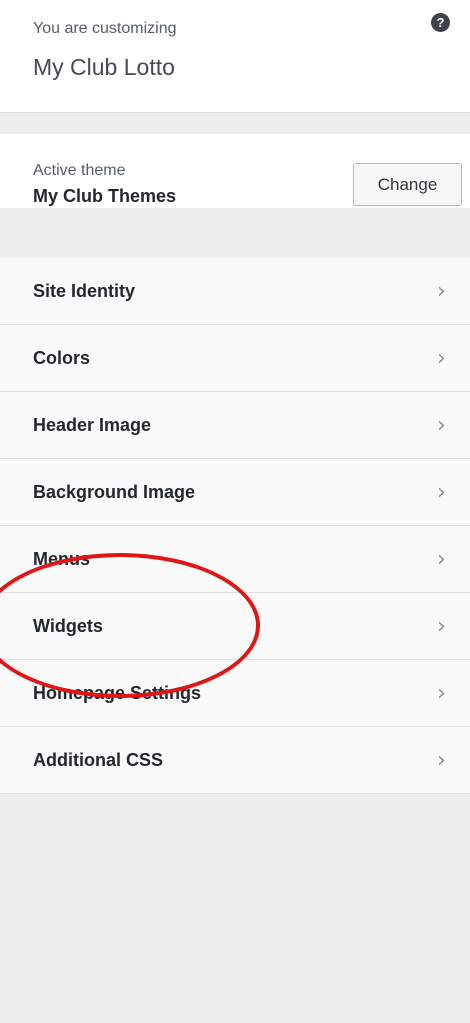  Describe the element at coordinates (235, 56) in the screenshot. I see `customizer-header: You are customizing My Club Lotto ?` at that location.